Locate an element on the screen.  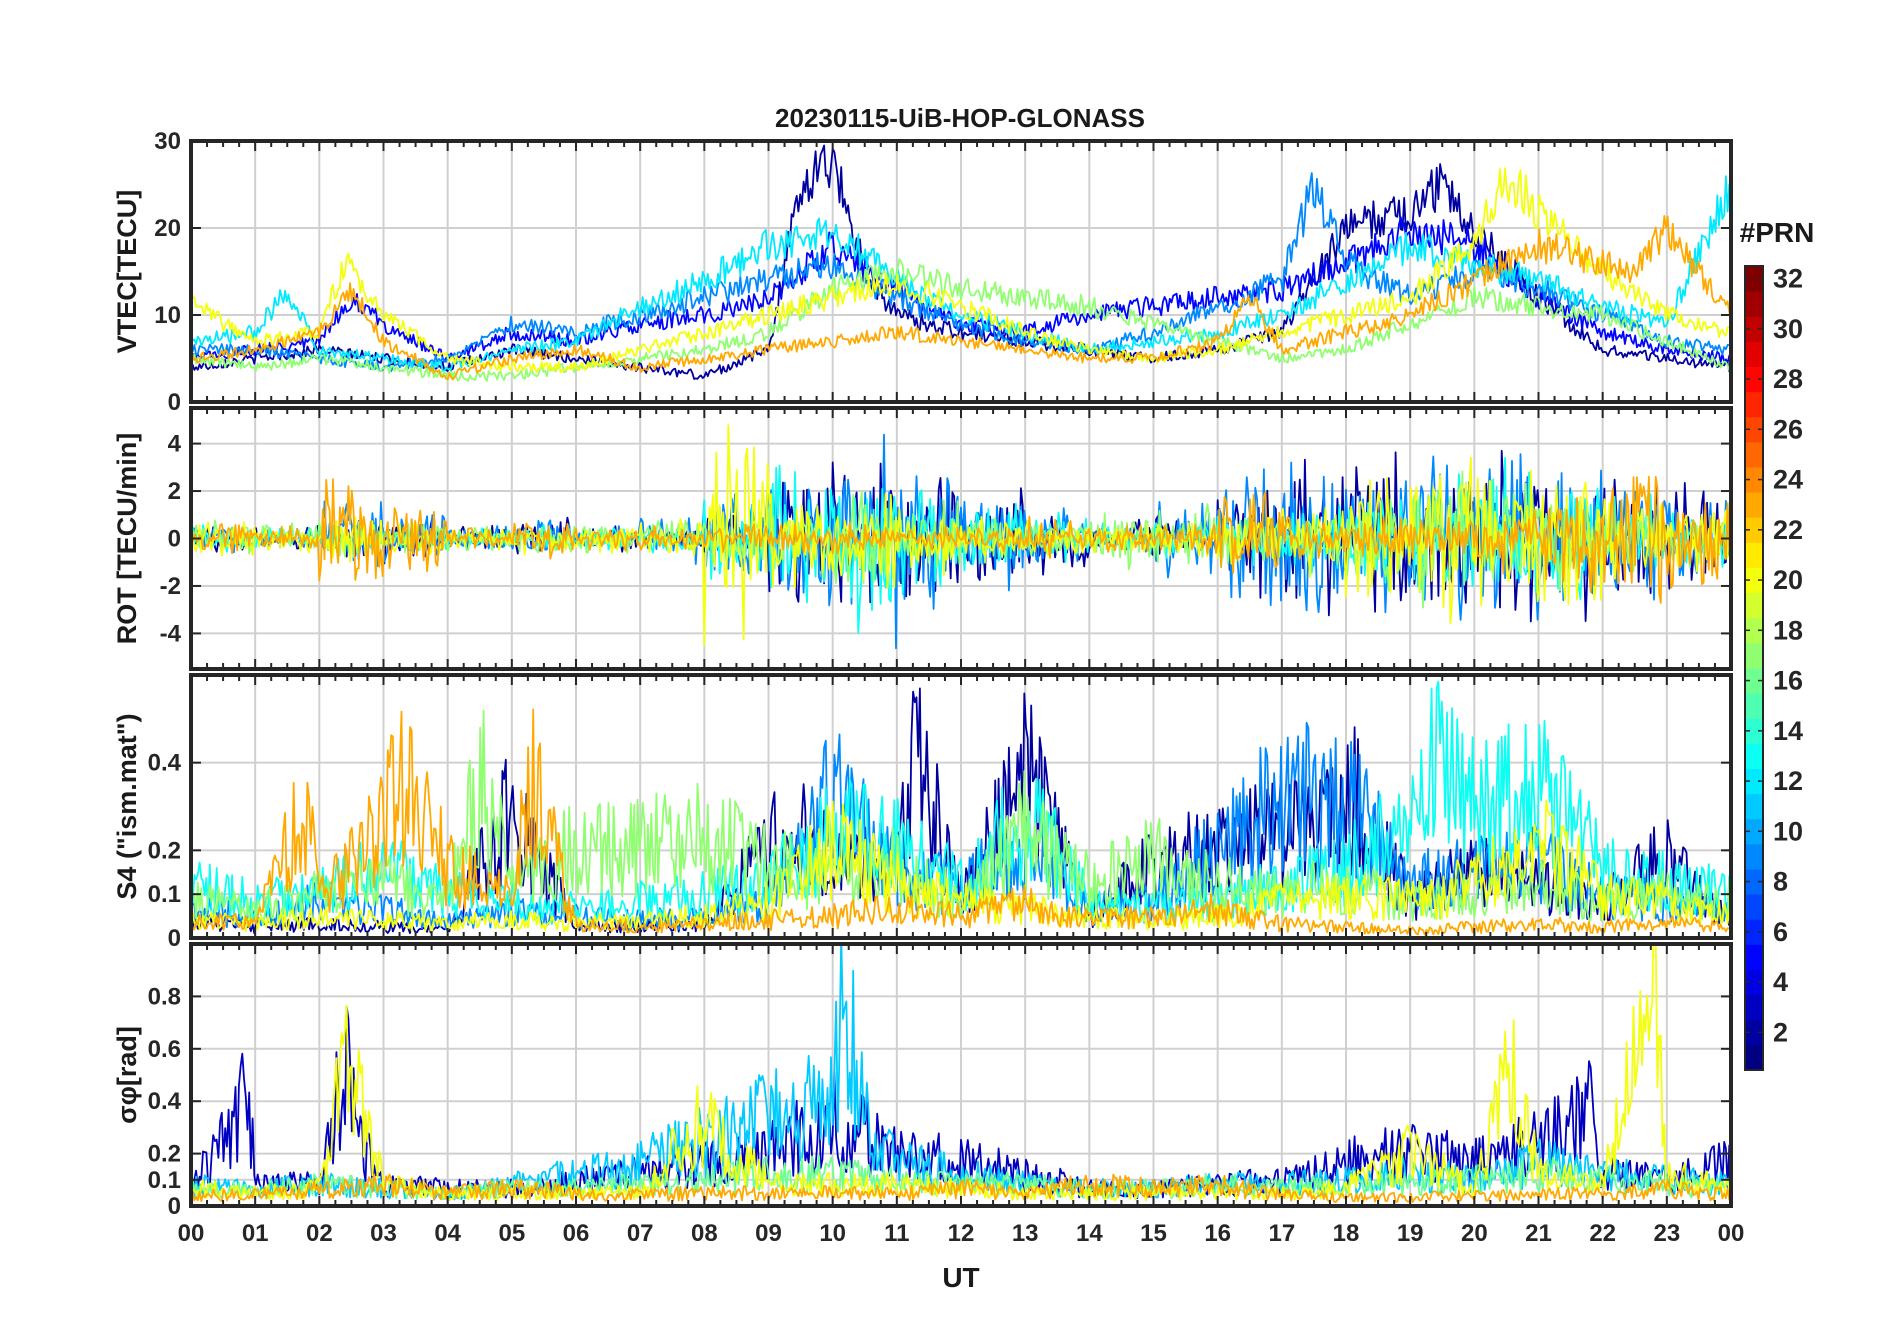
y-tick-label: 4 is located at coordinates (175, 444).